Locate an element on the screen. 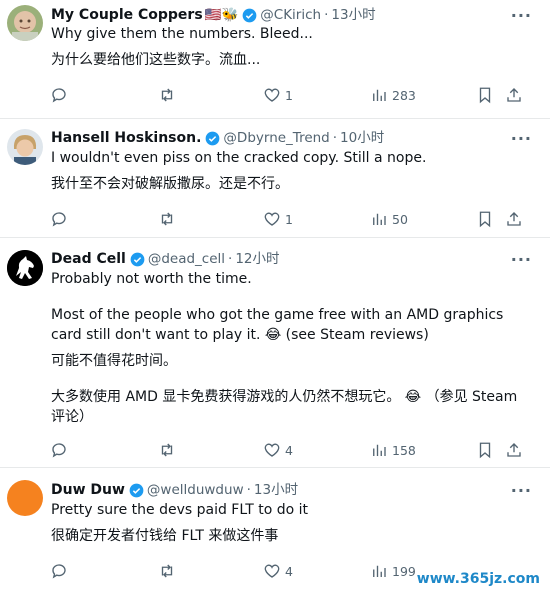  views-button: 283 is located at coordinates (393, 95).